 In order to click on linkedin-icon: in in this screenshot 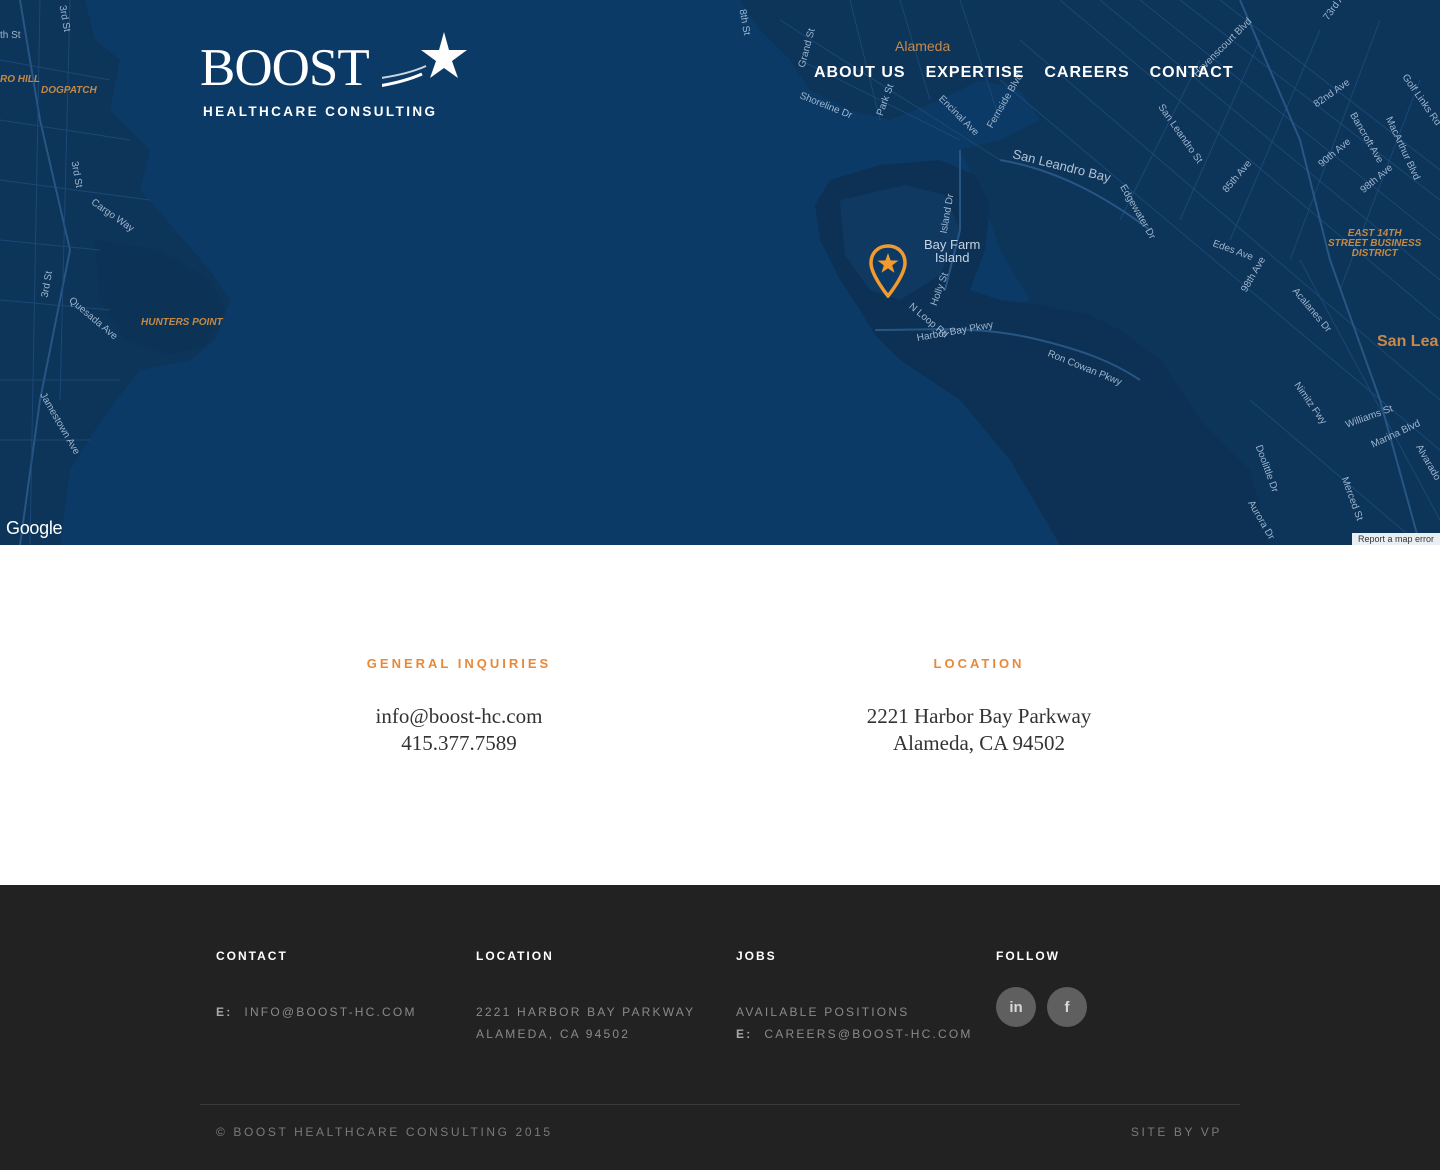, I will do `click(1016, 1007)`.